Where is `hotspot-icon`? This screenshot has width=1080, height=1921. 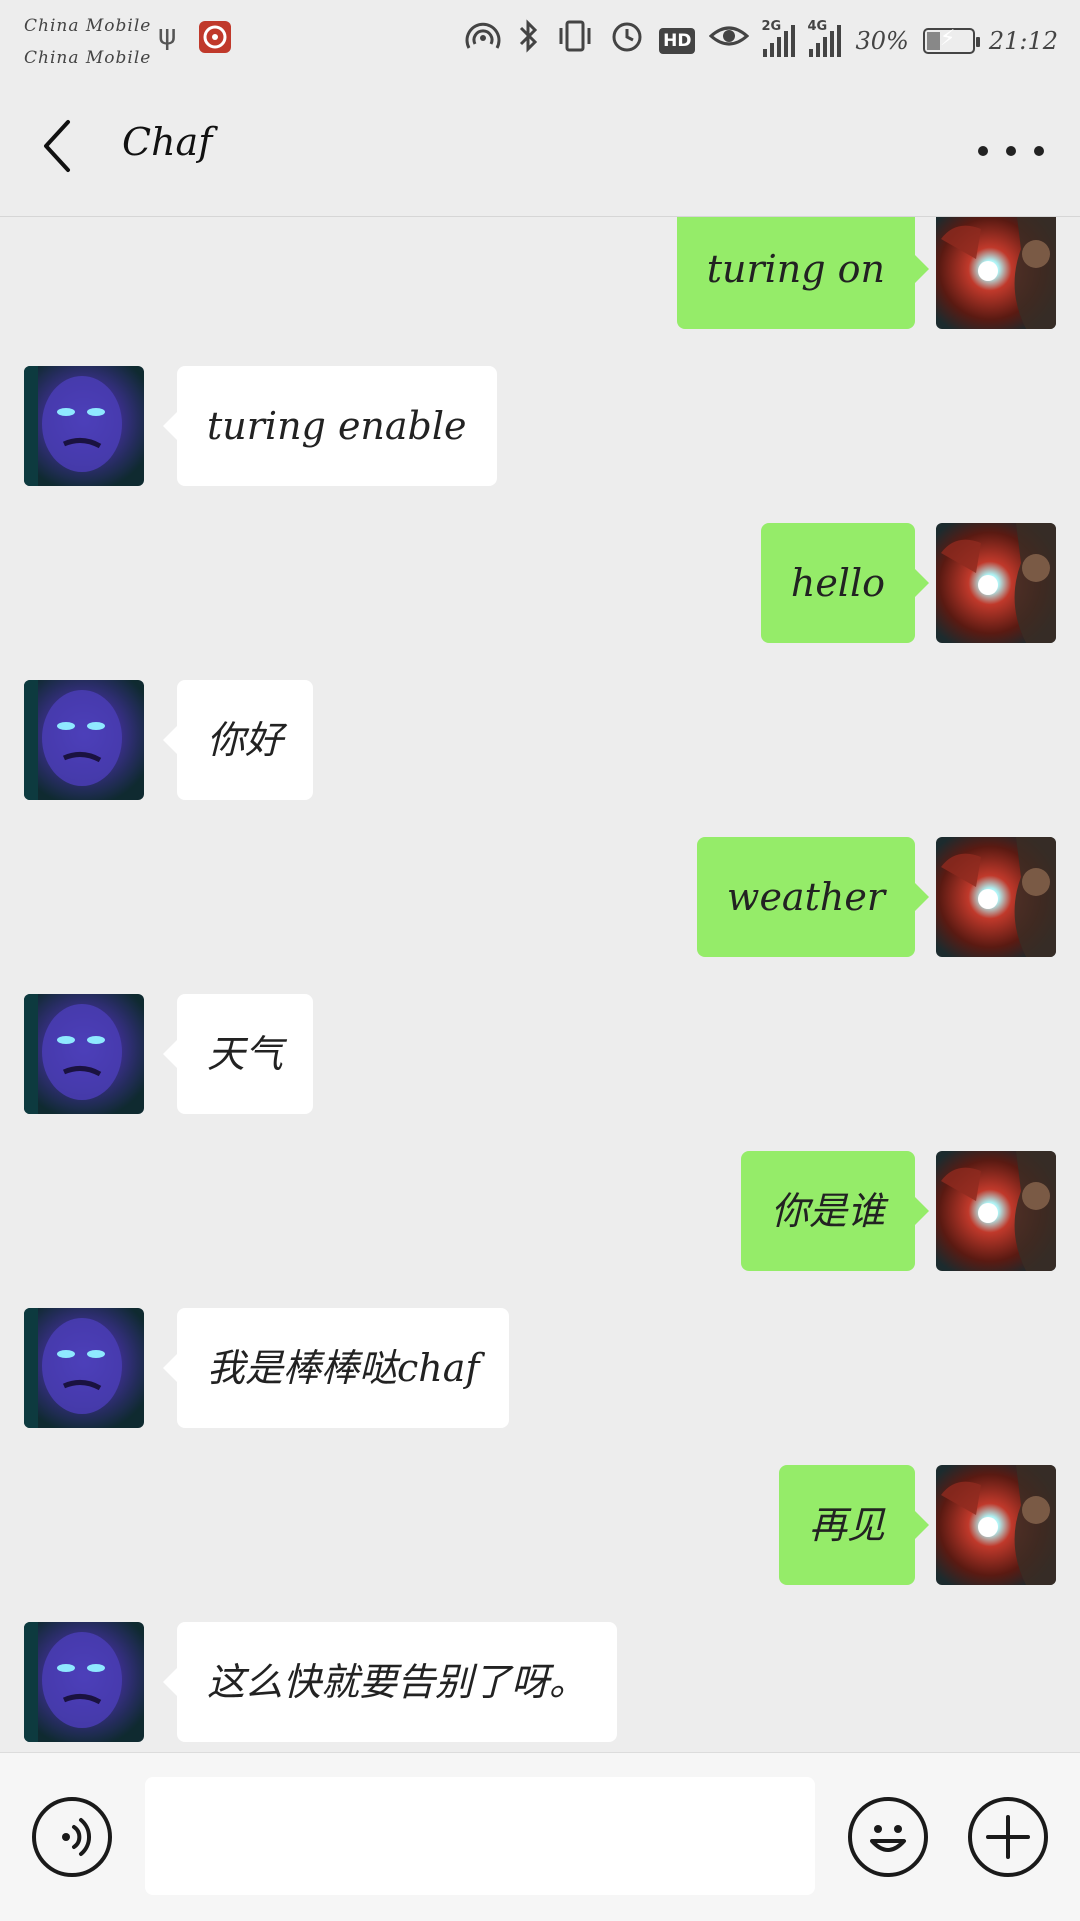
hotspot-icon is located at coordinates (483, 41).